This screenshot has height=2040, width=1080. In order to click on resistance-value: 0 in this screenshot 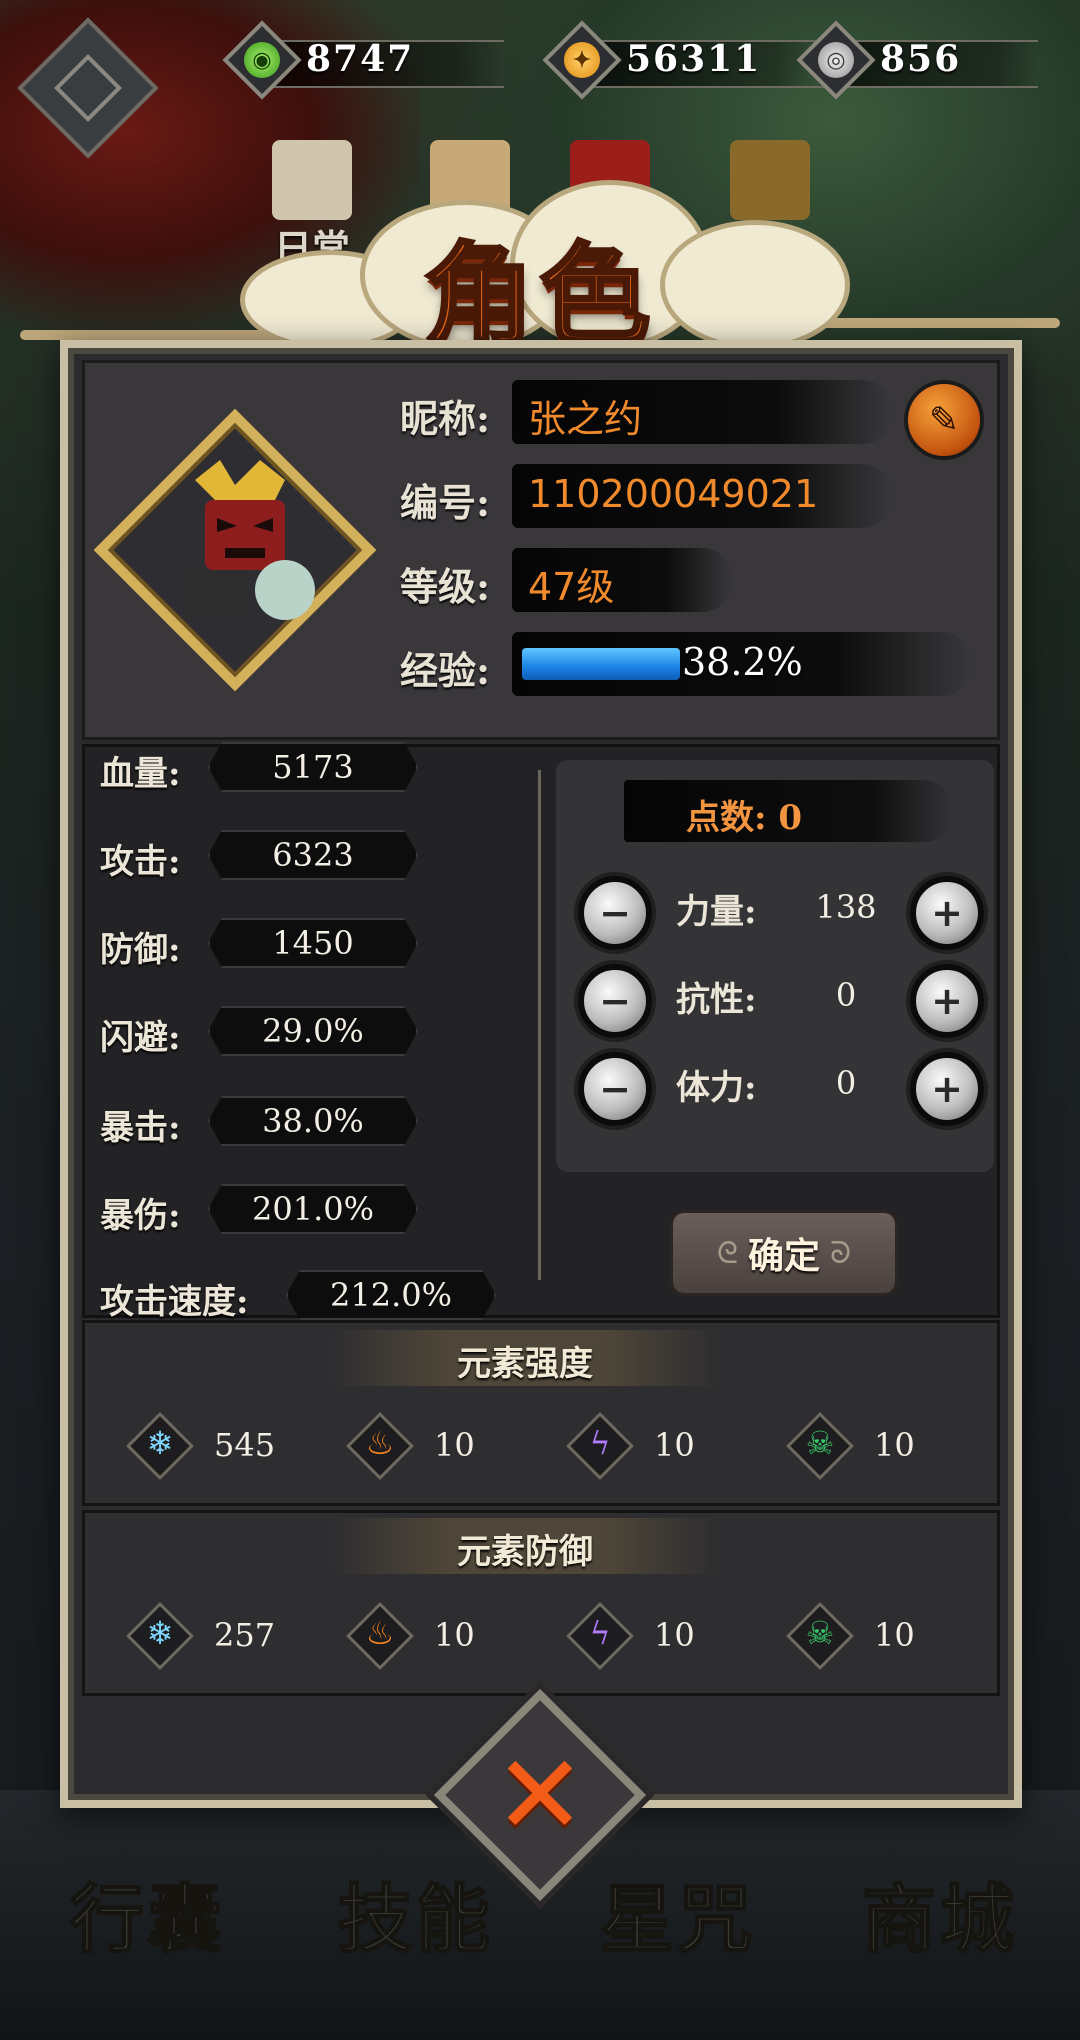, I will do `click(846, 995)`.